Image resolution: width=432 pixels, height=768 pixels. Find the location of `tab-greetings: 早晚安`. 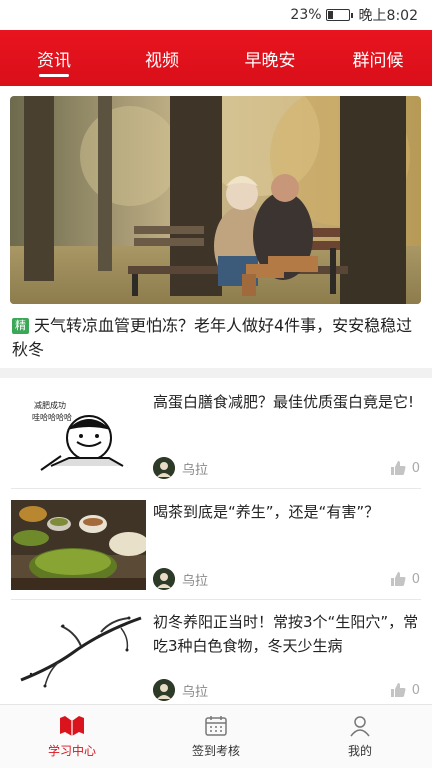

tab-greetings: 早晚安 is located at coordinates (270, 58).